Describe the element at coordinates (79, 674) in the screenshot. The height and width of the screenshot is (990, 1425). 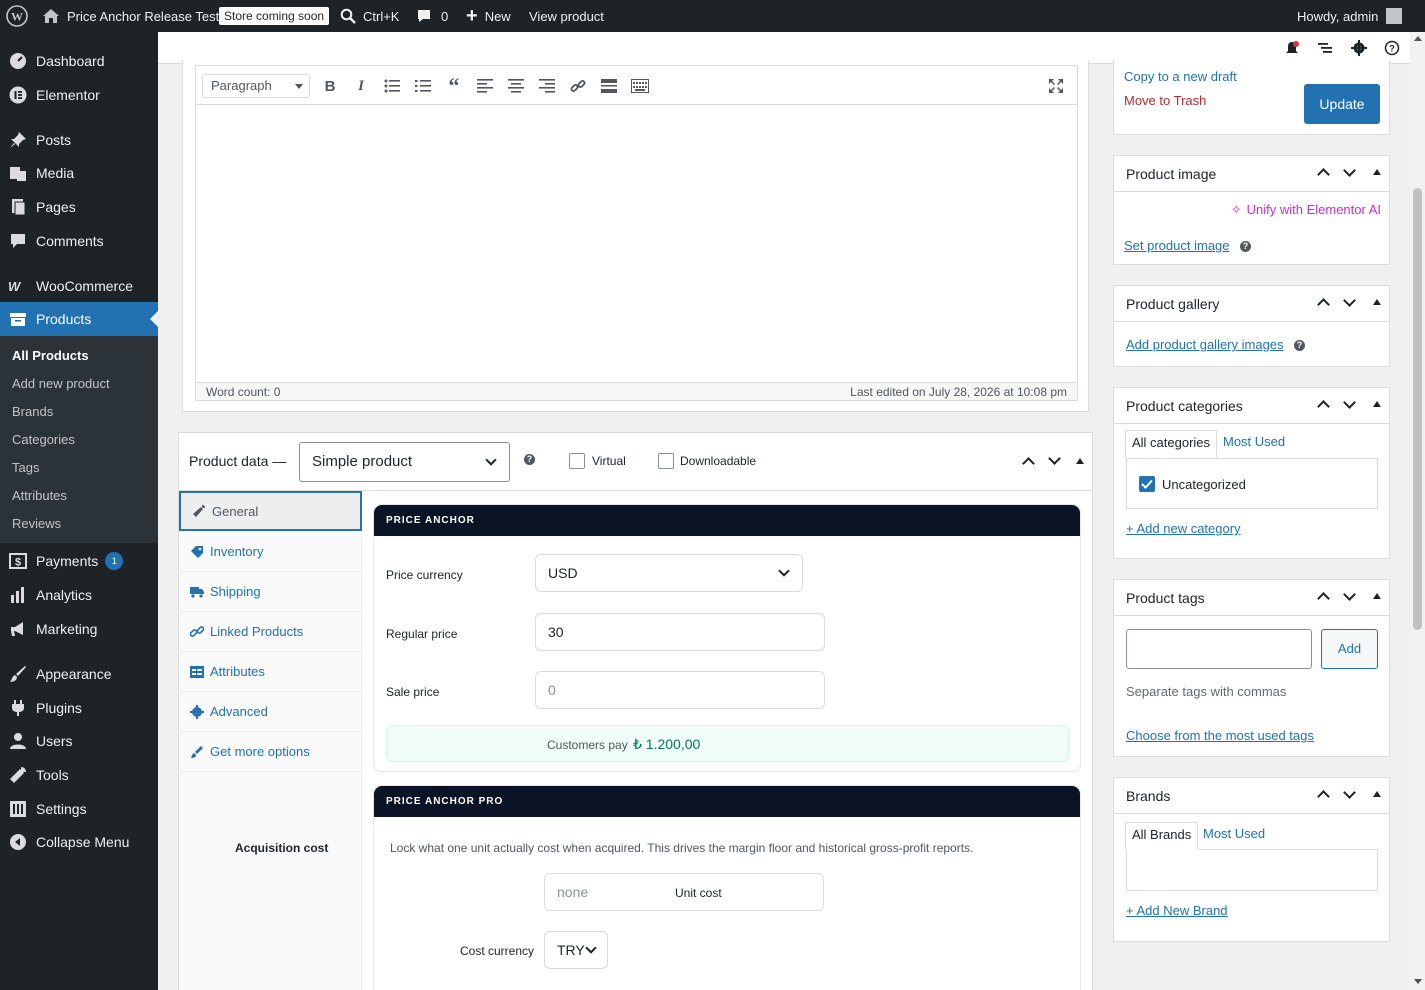
I see `menu-appearance: Appearance` at that location.